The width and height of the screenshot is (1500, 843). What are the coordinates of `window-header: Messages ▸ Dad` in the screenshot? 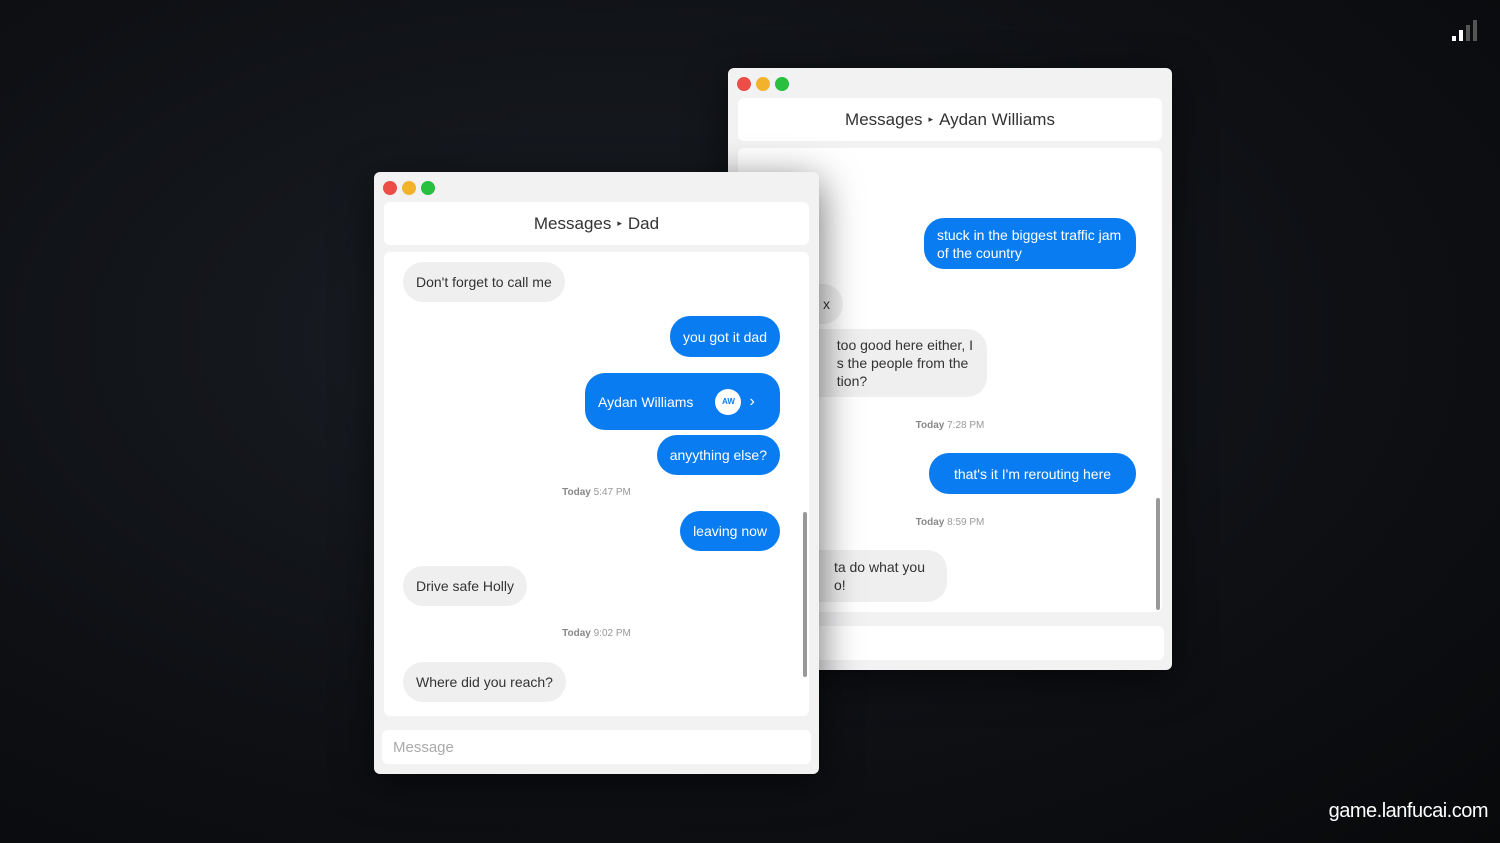 It's located at (596, 223).